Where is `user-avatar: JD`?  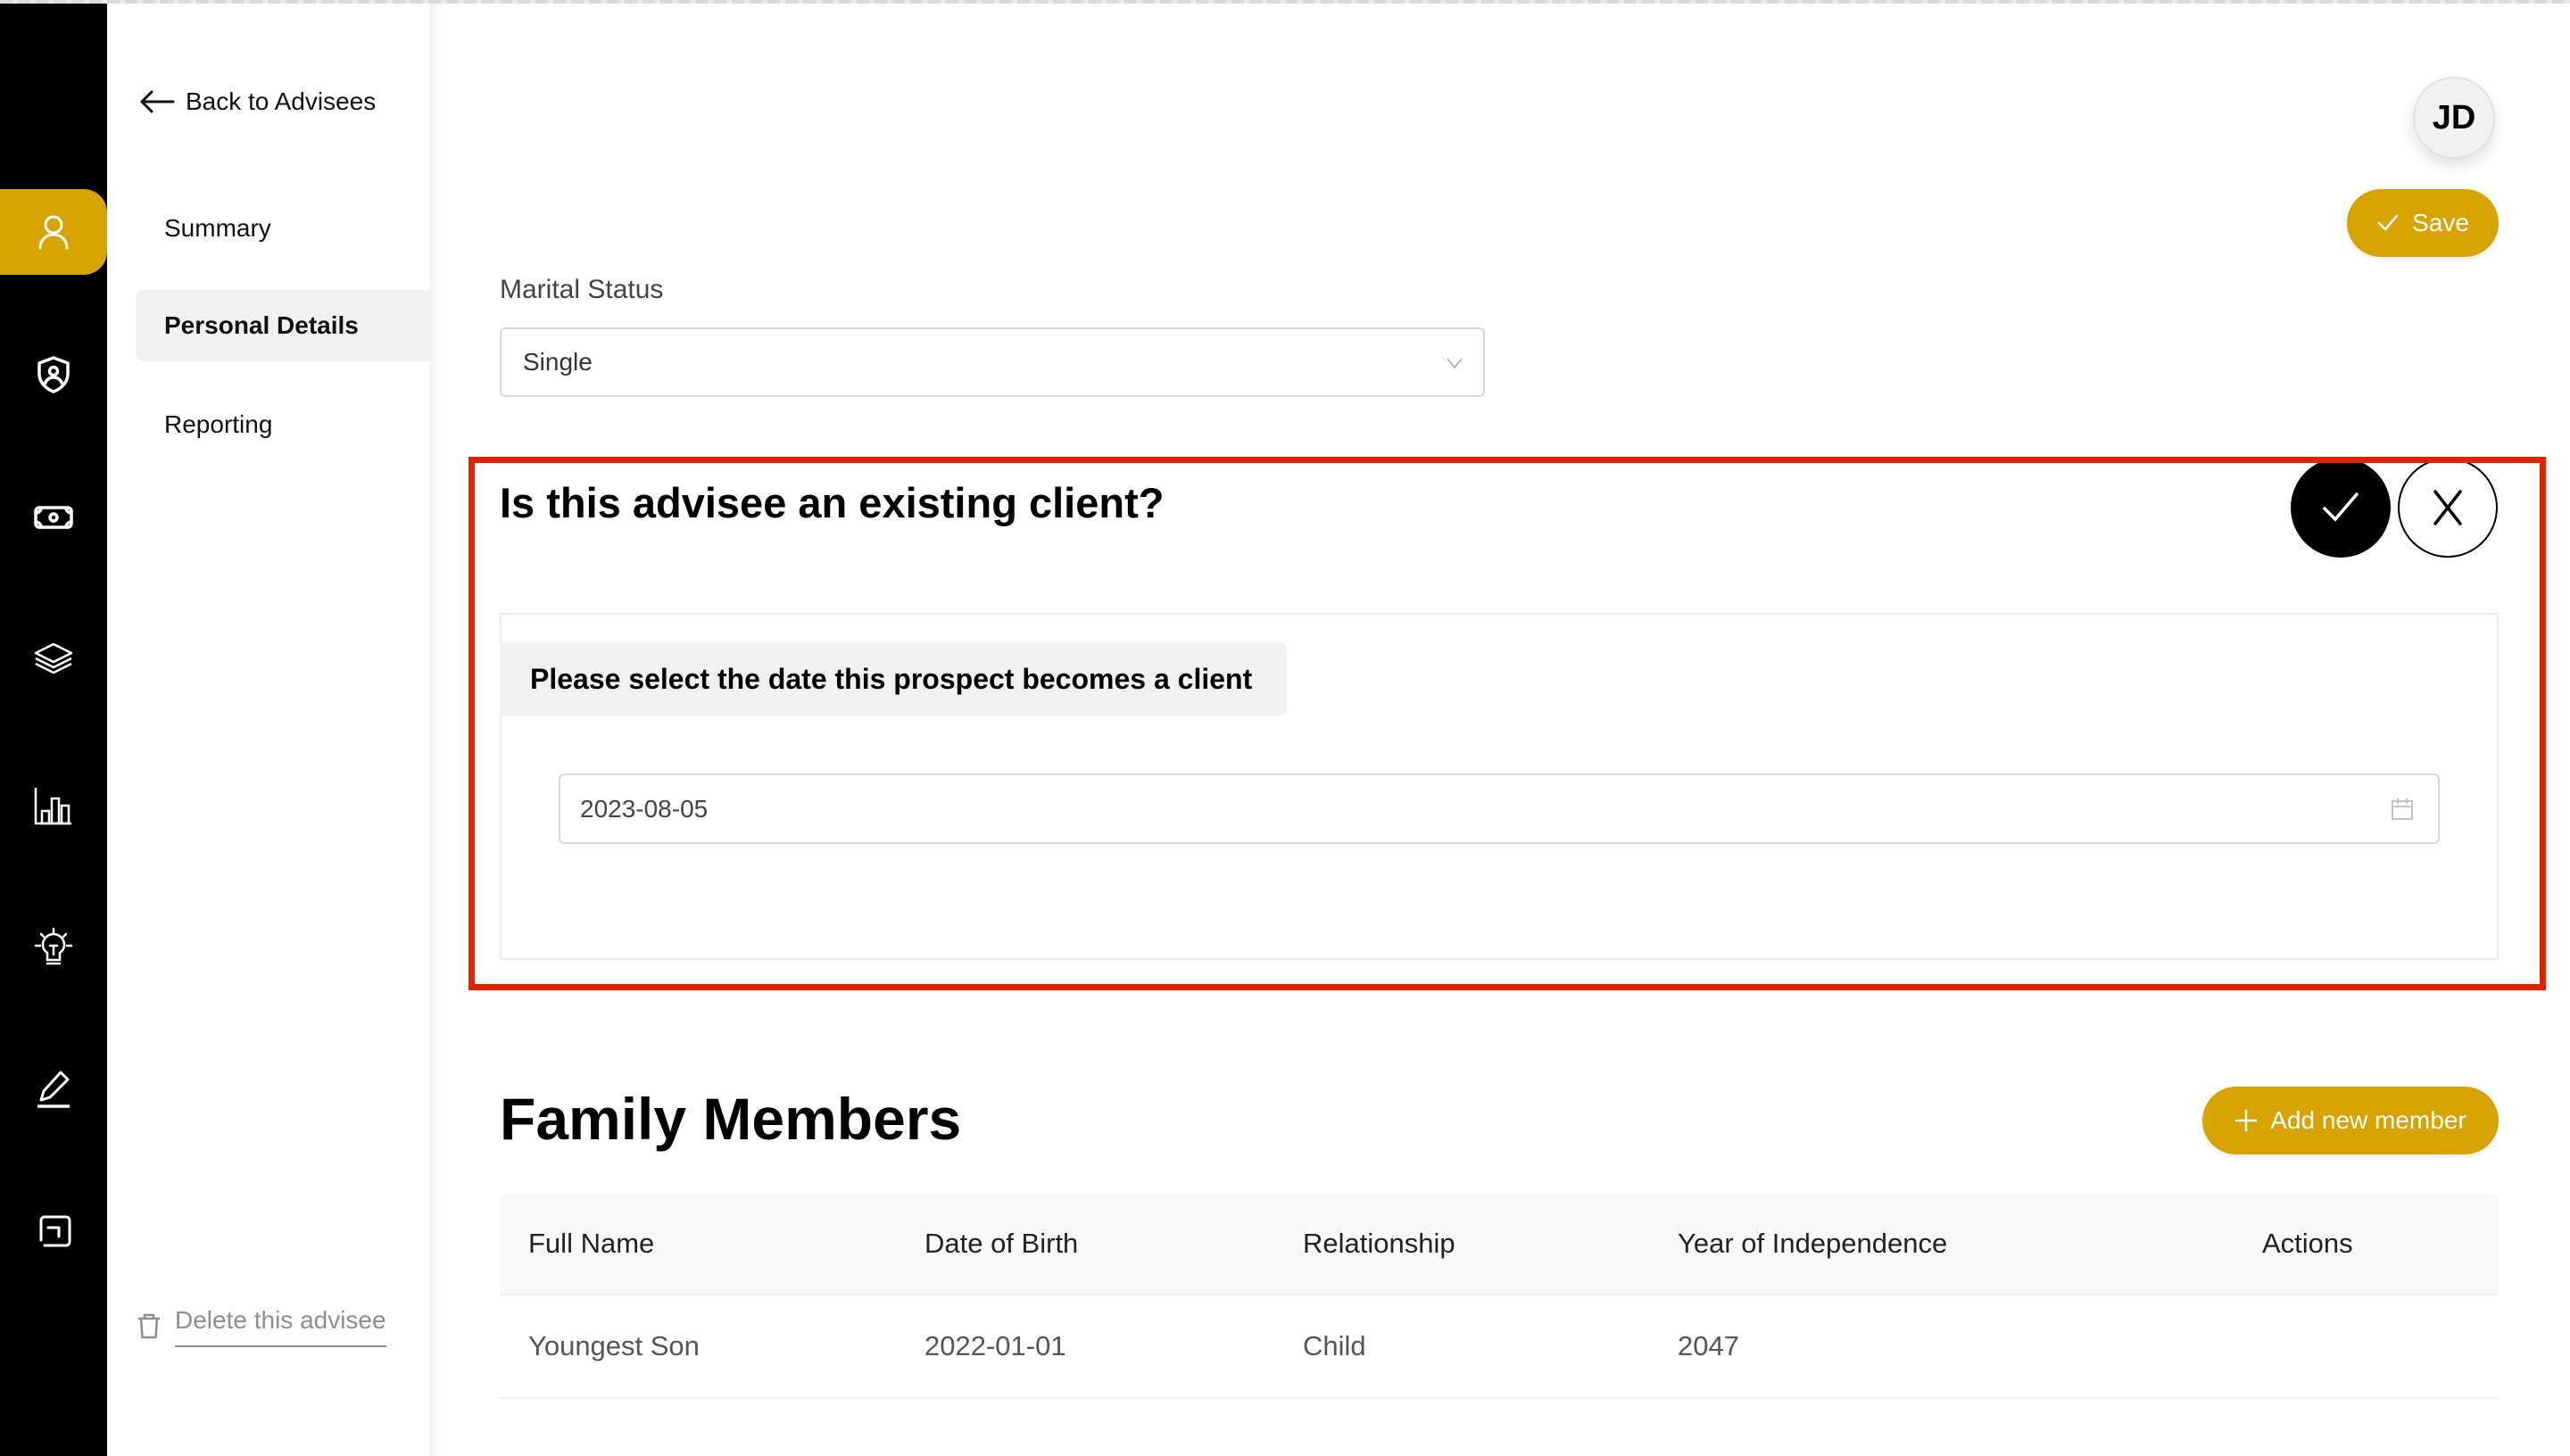
user-avatar: JD is located at coordinates (2454, 118).